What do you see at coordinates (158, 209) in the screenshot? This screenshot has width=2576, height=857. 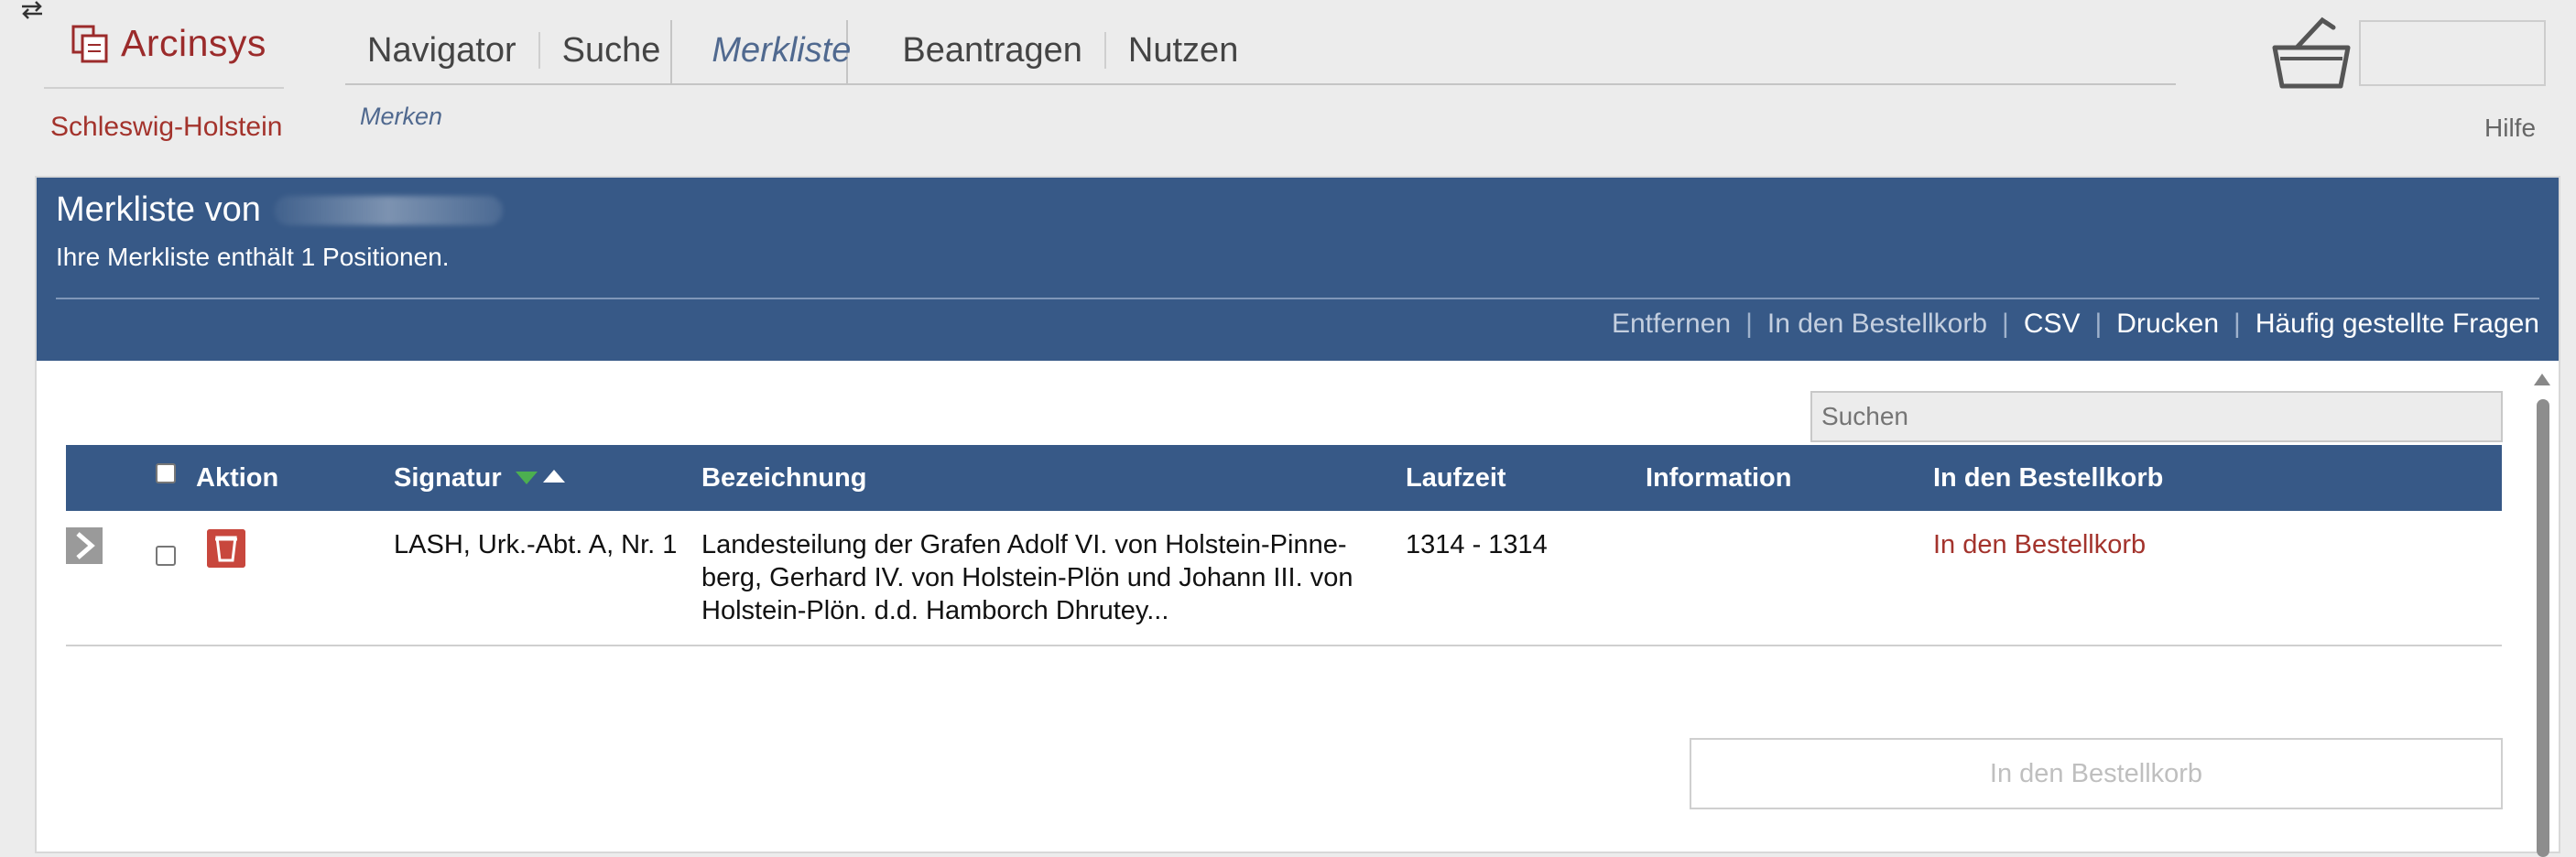 I see `panel-title-text: Merkliste von` at bounding box center [158, 209].